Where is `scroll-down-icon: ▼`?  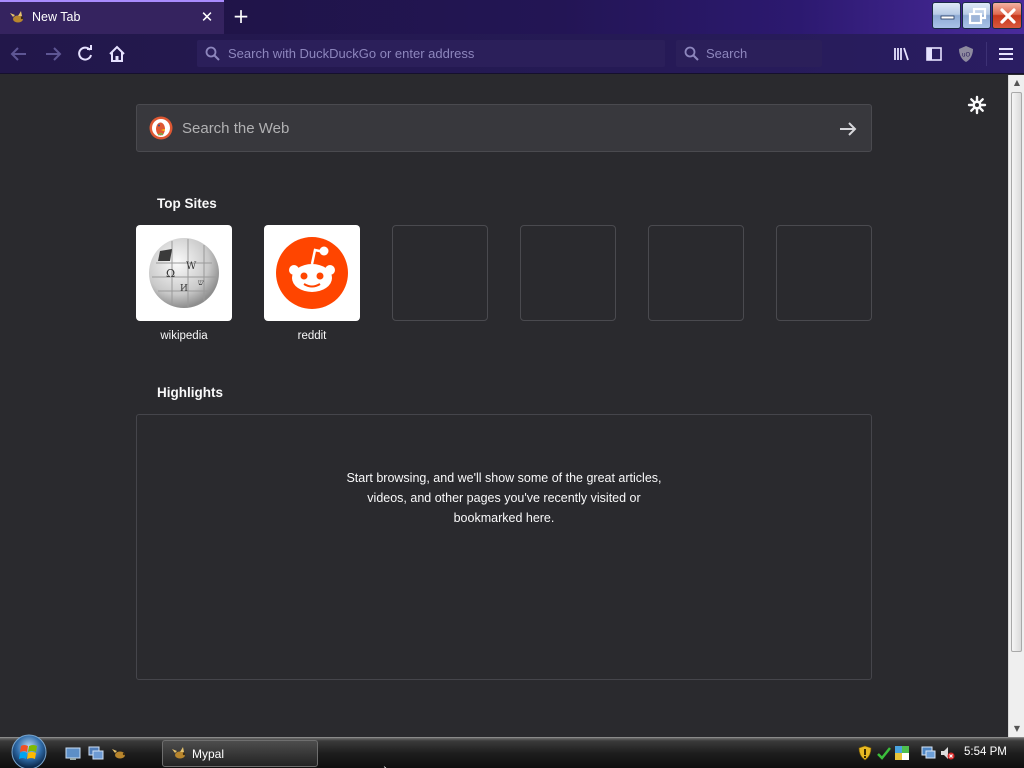
scroll-down-icon: ▼ is located at coordinates (1016, 729).